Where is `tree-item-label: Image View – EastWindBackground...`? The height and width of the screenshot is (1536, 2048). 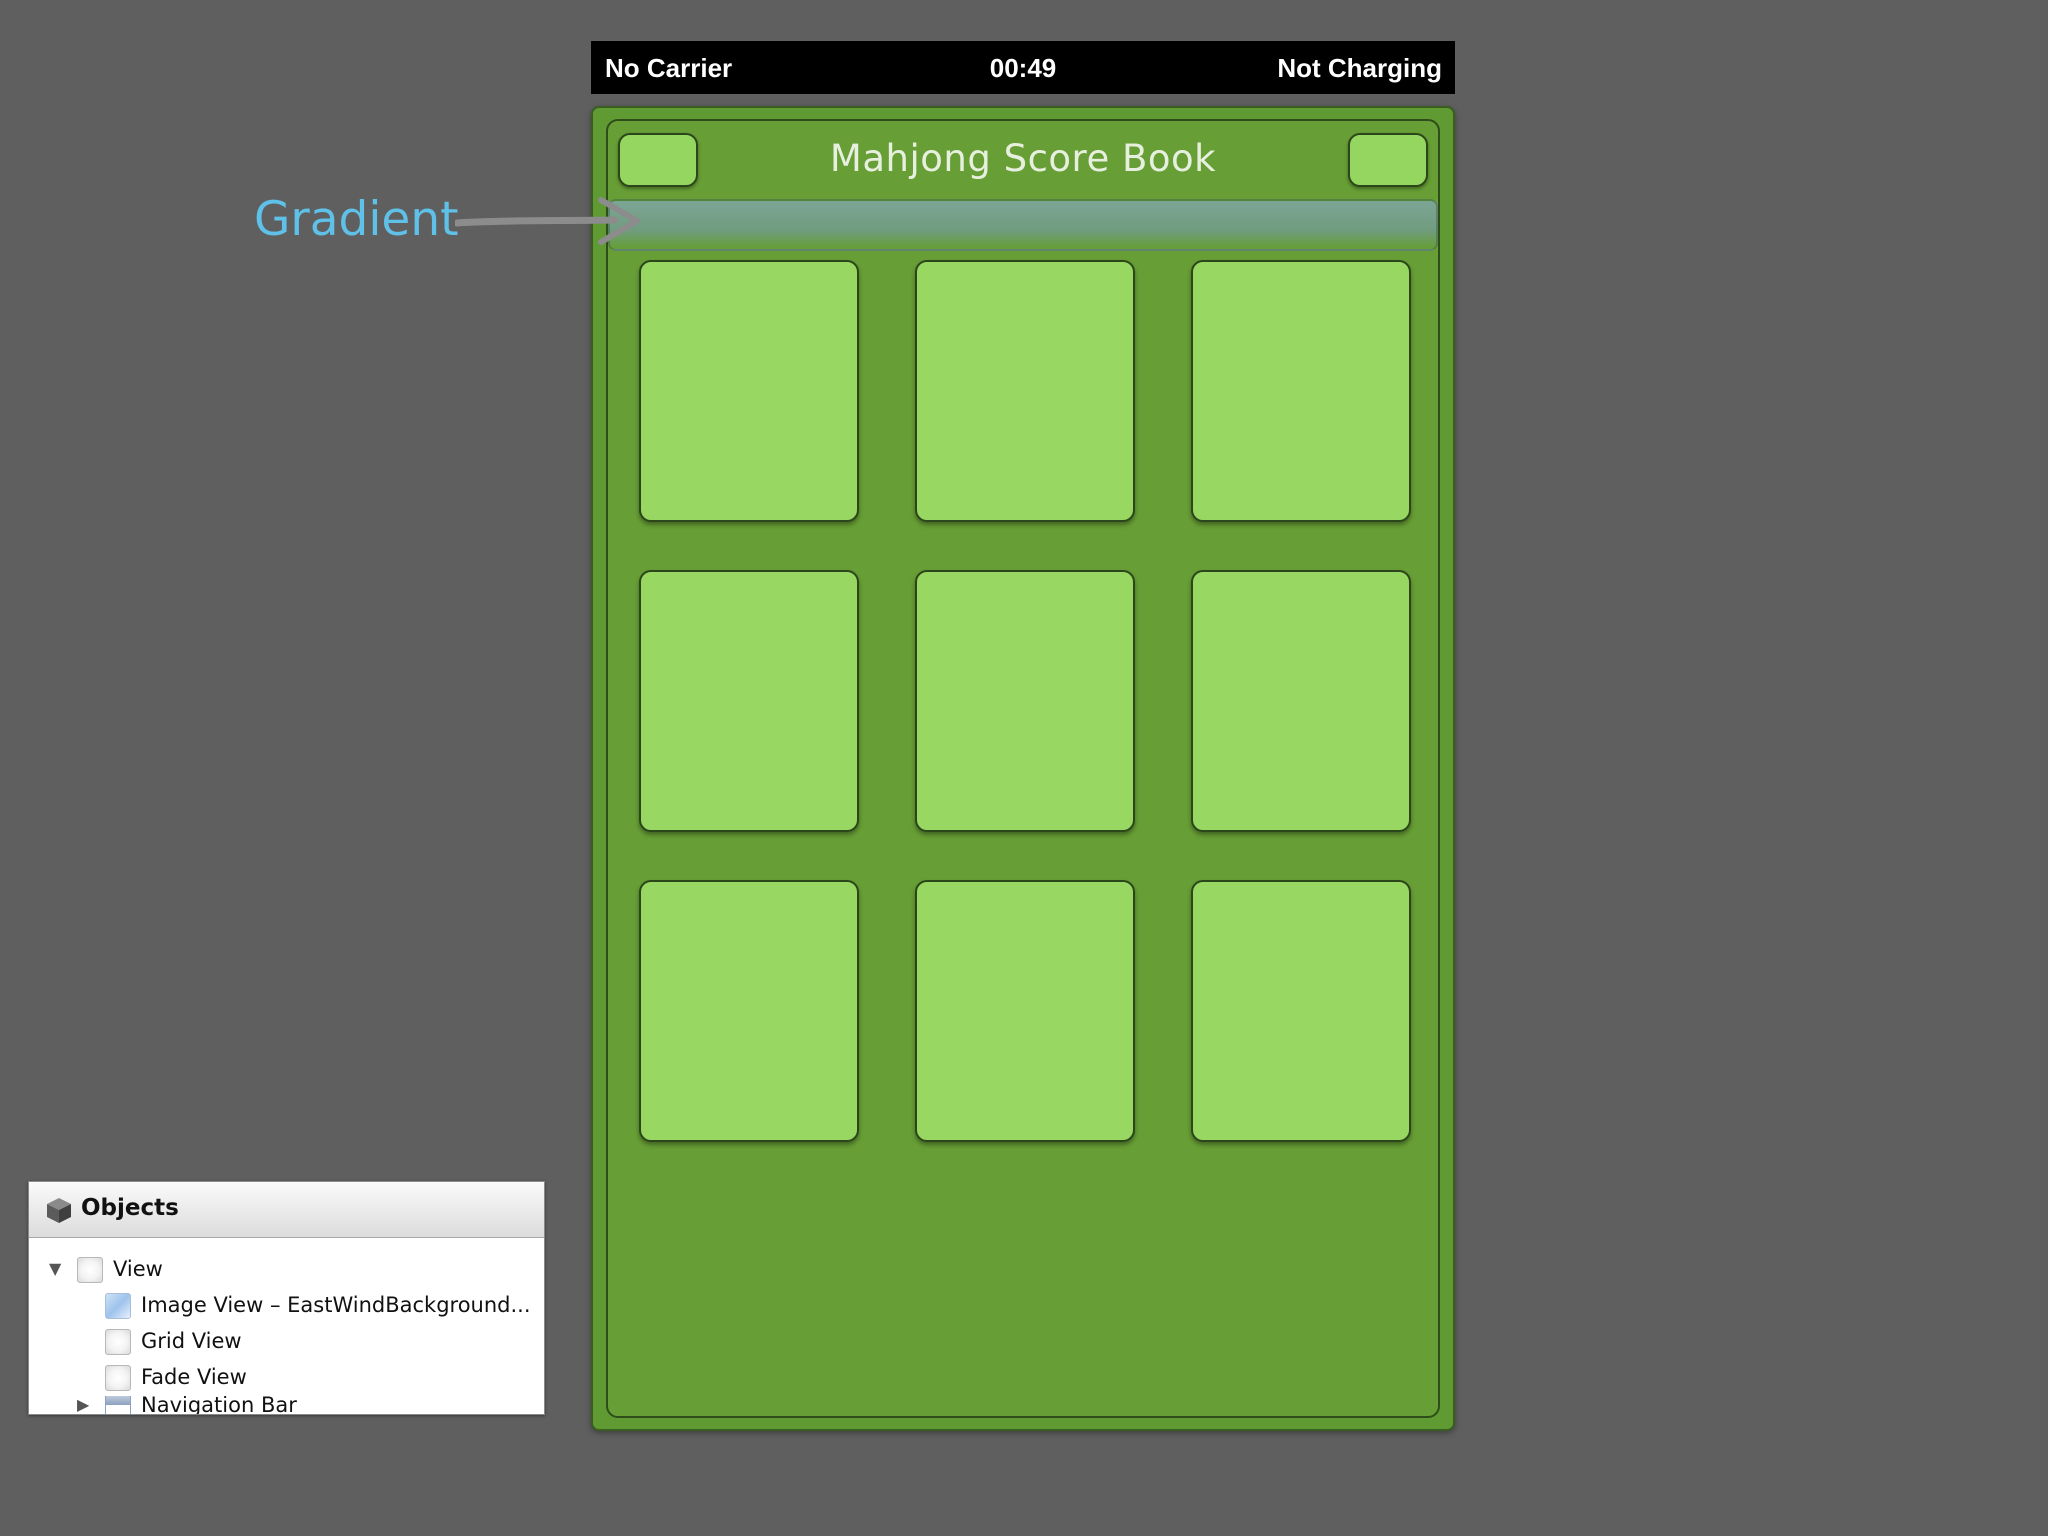 tree-item-label: Image View – EastWindBackground... is located at coordinates (336, 1305).